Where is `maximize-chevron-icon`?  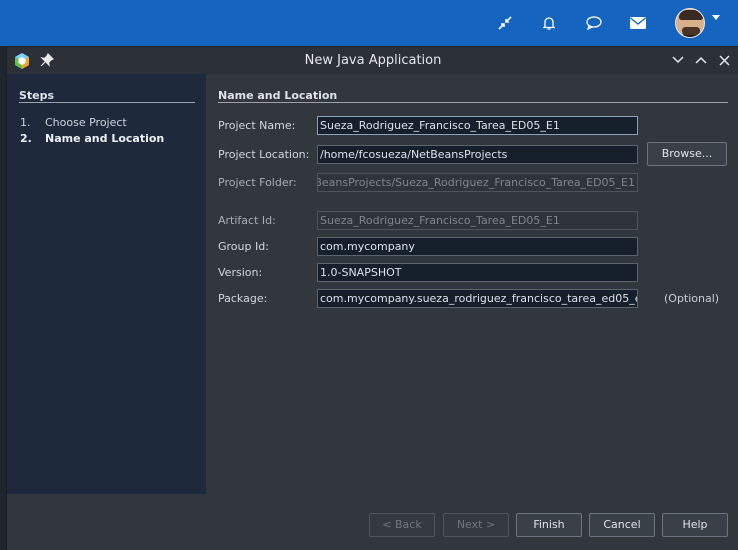 maximize-chevron-icon is located at coordinates (701, 60).